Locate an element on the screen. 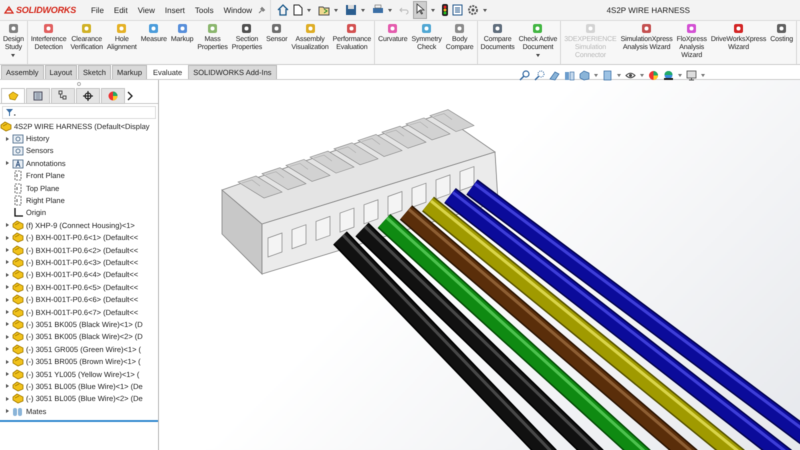  eye-icon is located at coordinates (630, 75).